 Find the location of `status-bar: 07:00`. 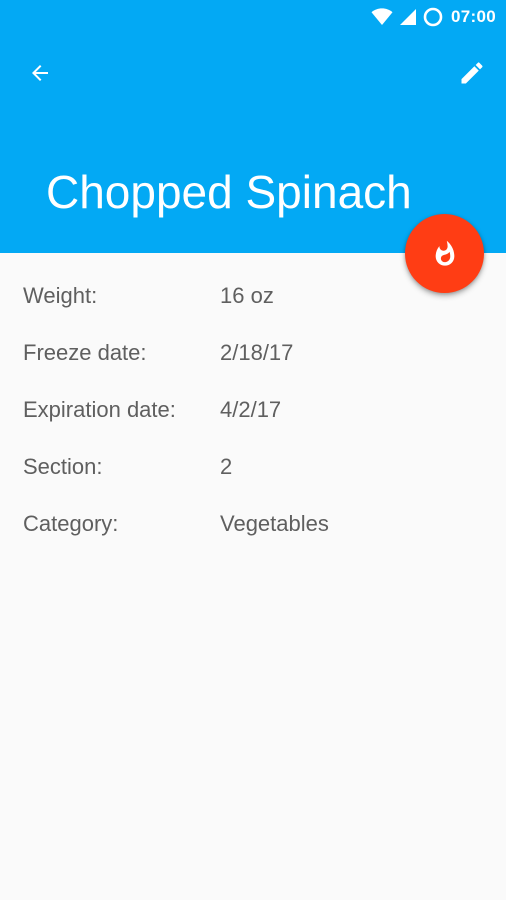

status-bar: 07:00 is located at coordinates (253, 17).